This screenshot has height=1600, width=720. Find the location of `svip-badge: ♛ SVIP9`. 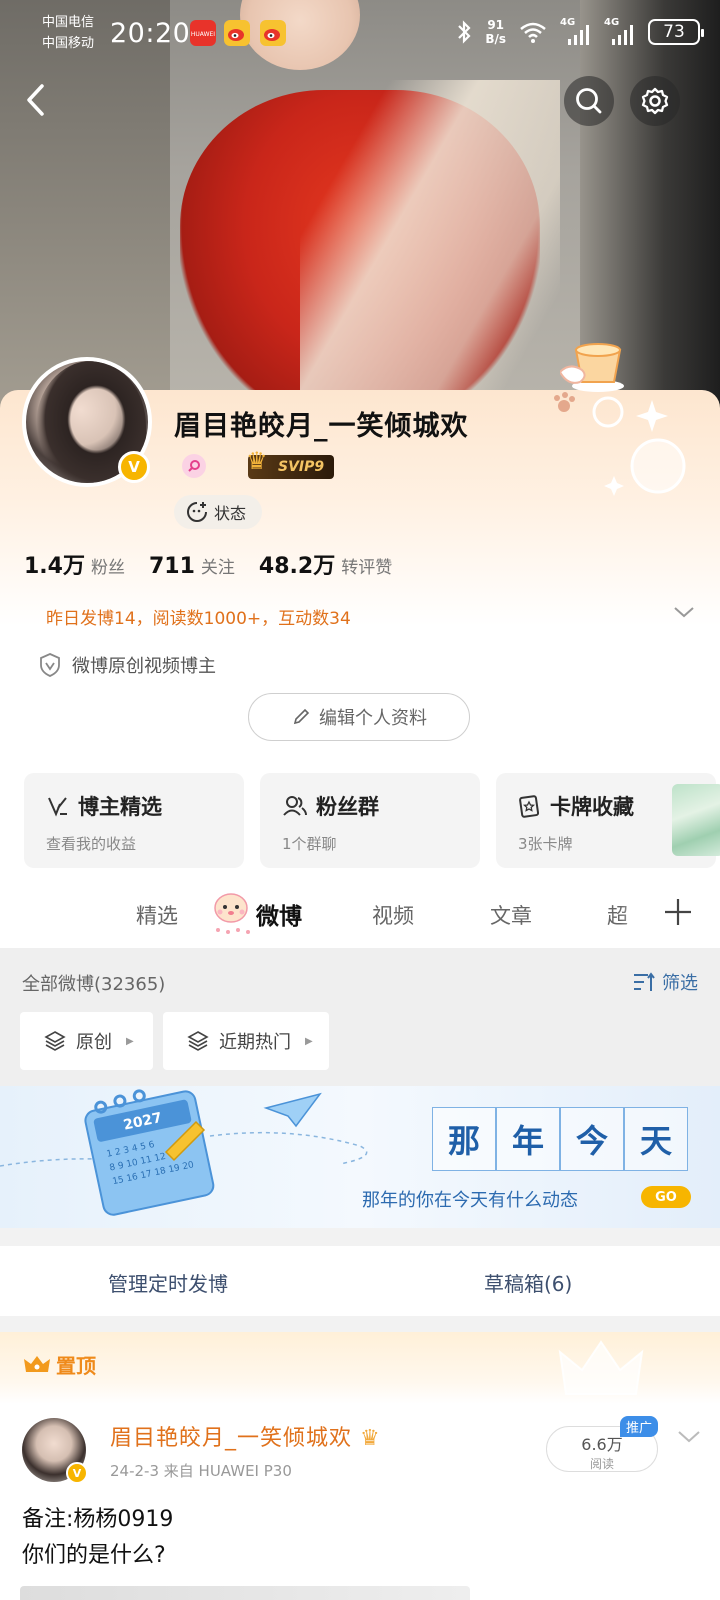

svip-badge: ♛ SVIP9 is located at coordinates (290, 464).